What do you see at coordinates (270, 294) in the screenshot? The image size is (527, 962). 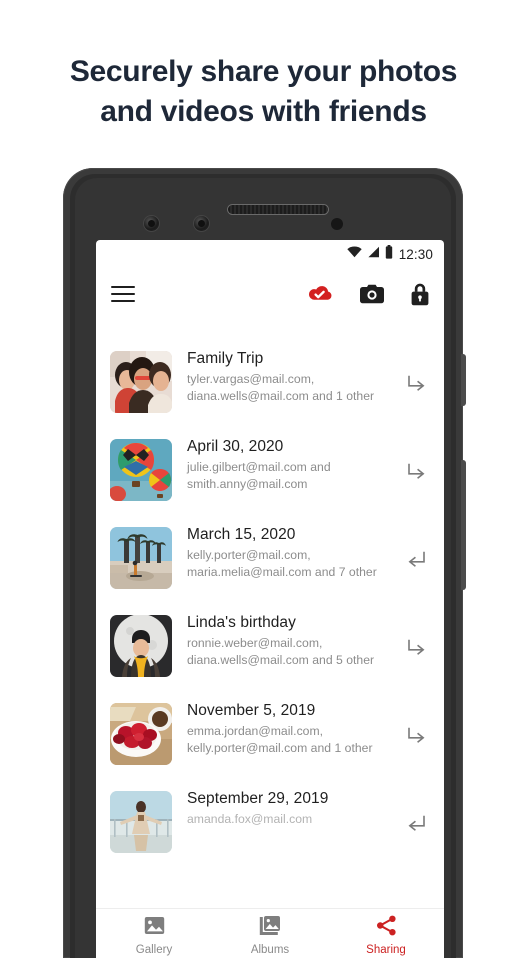 I see `app-toolbar` at bounding box center [270, 294].